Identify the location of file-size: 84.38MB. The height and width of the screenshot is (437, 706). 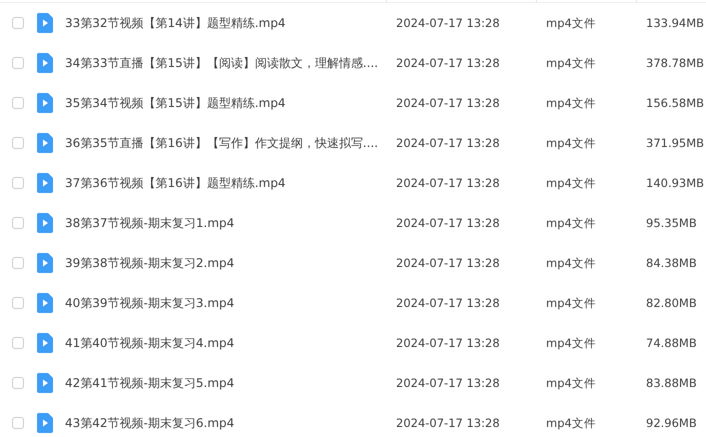
(672, 263).